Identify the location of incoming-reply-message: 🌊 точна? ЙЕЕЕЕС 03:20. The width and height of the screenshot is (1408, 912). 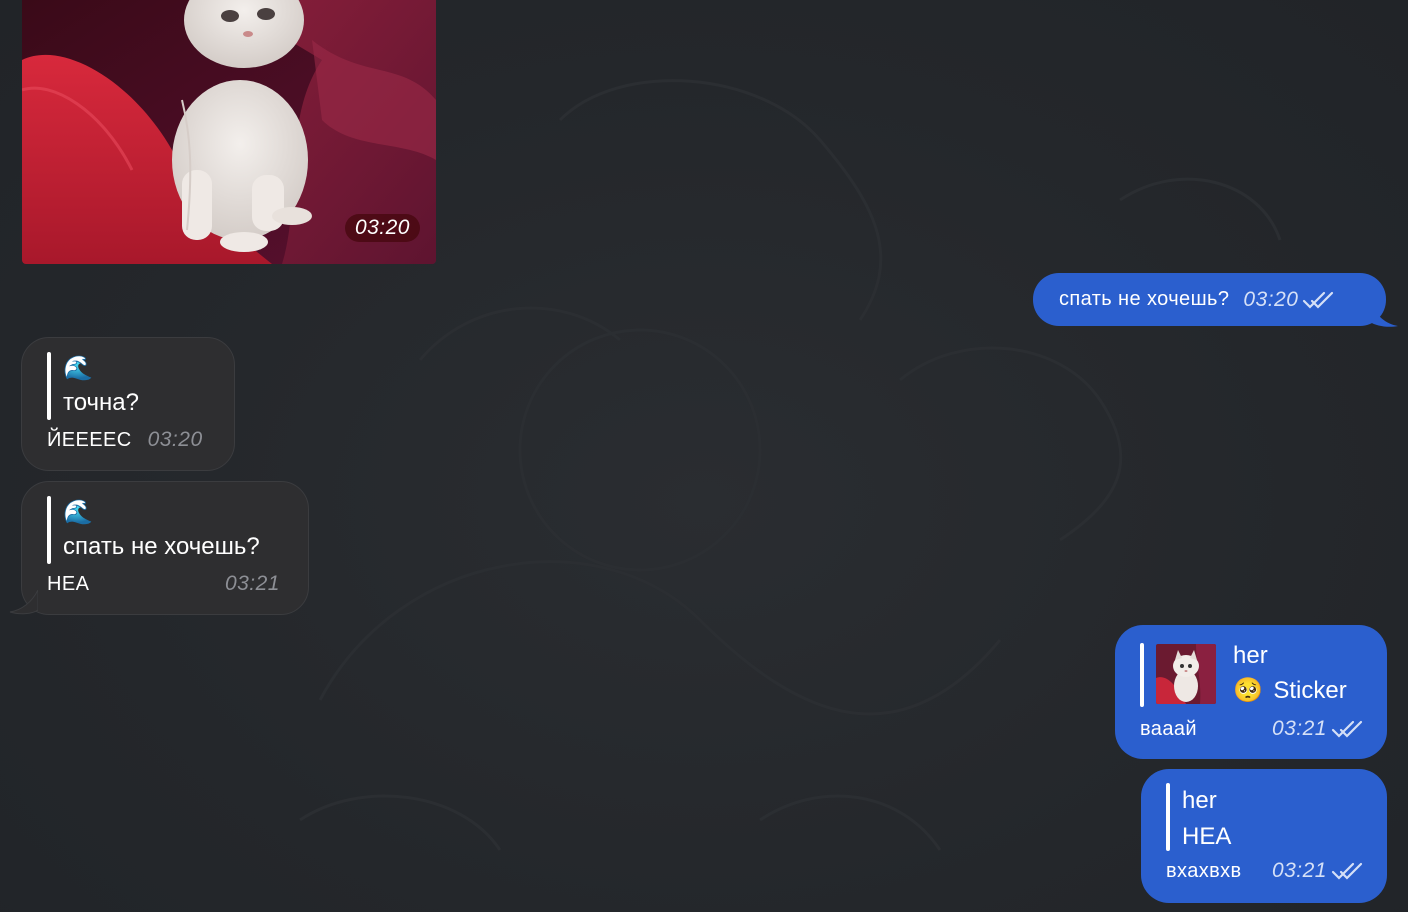
(128, 404).